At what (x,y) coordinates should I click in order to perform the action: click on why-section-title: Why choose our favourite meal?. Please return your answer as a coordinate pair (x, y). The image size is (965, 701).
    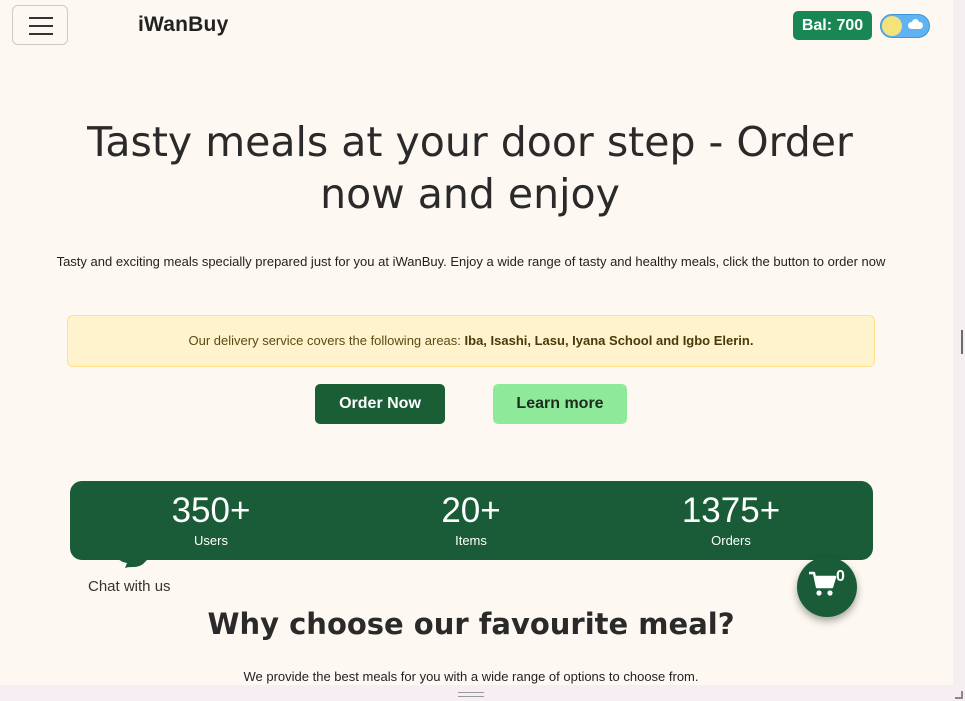
    Looking at the image, I should click on (471, 624).